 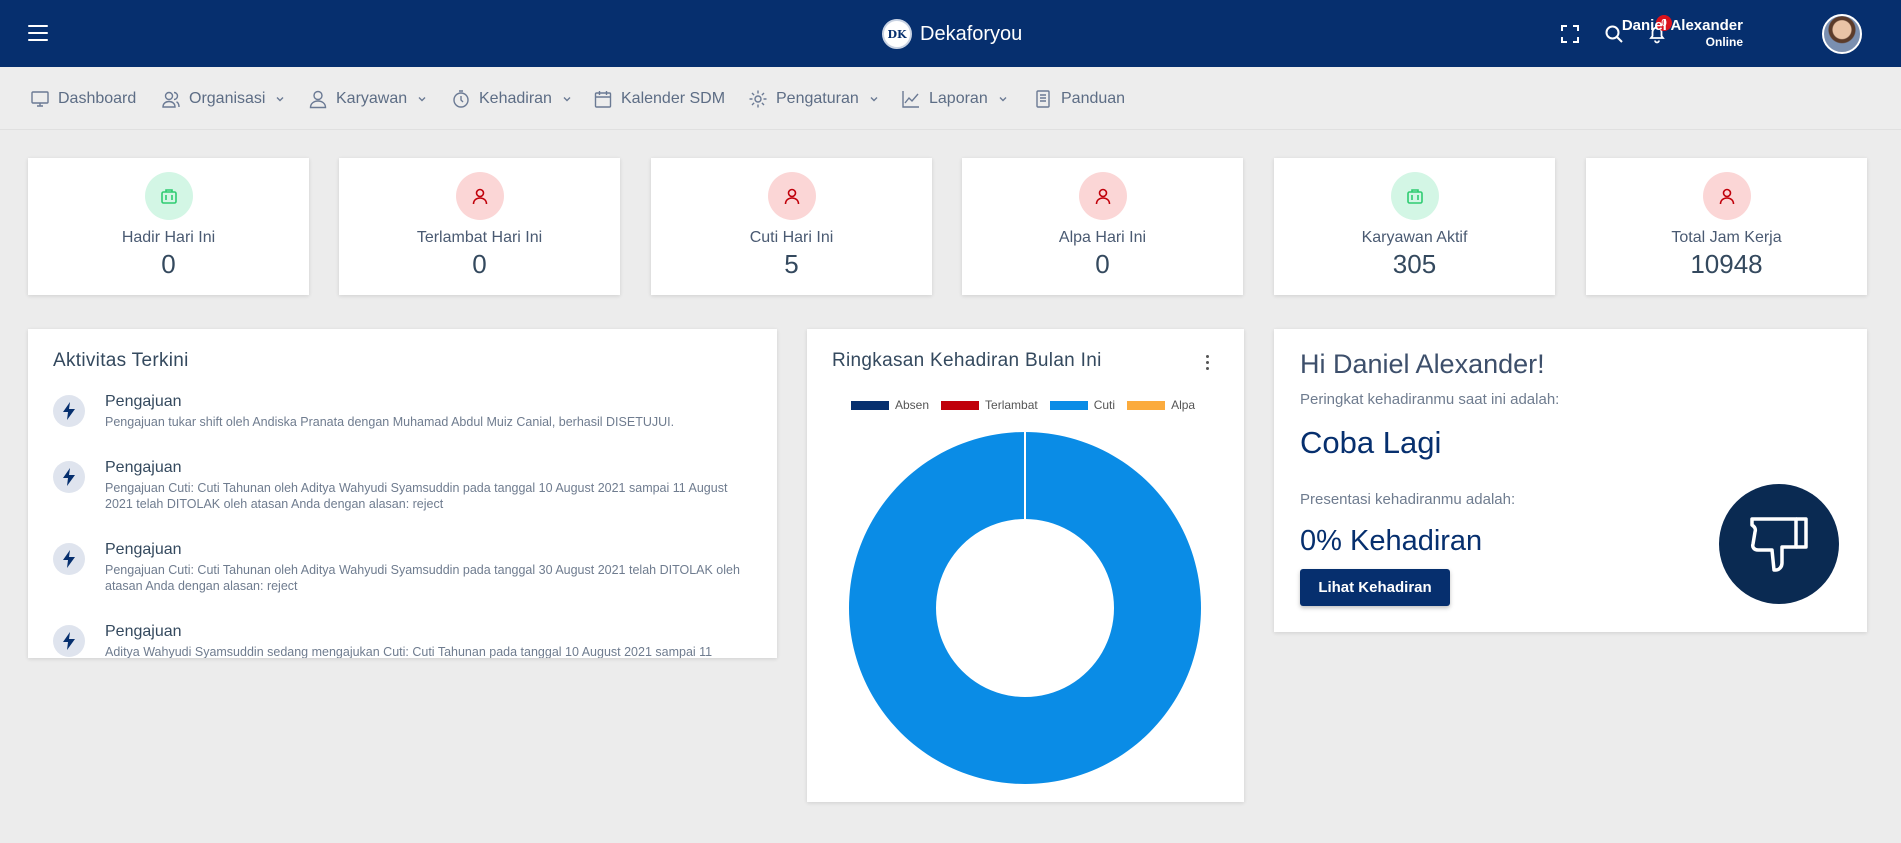 What do you see at coordinates (168, 237) in the screenshot?
I see `stat-label: Hadir Hari Ini` at bounding box center [168, 237].